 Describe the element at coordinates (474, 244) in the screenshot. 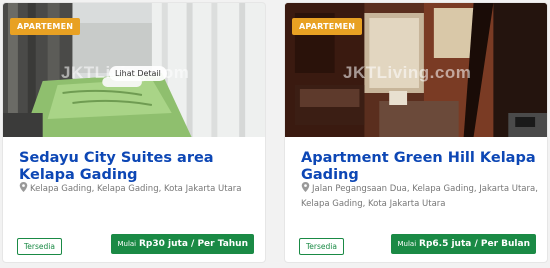

I see `price-value: Rp6.5 juta / Per Bulan` at that location.